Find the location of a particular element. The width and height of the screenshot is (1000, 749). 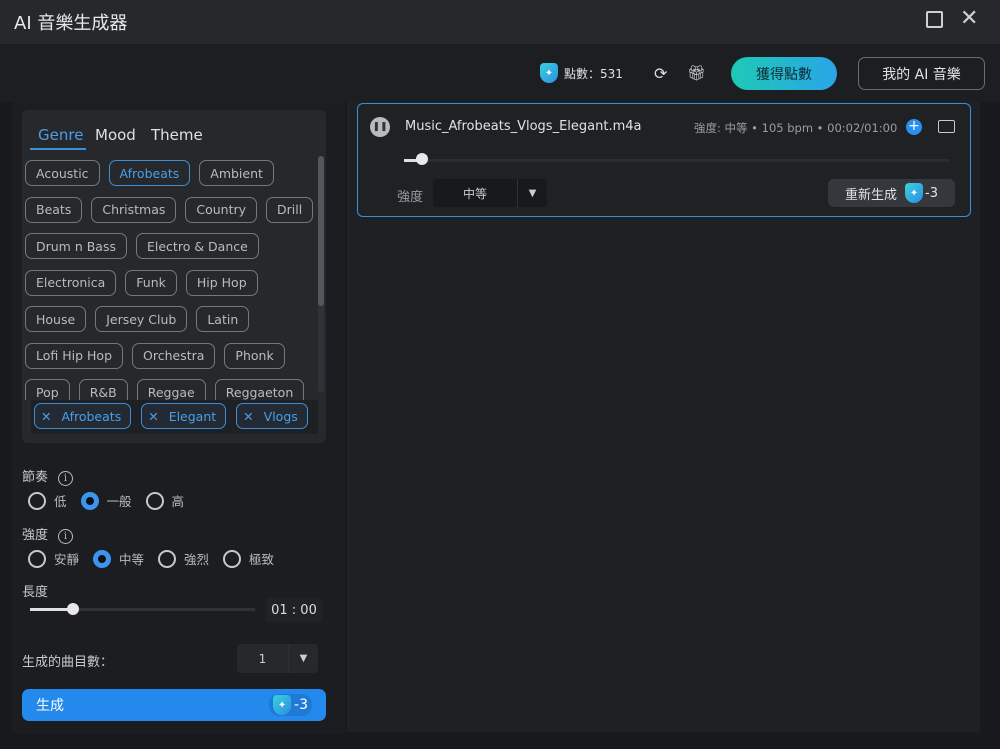

chip-label: Afrobeats is located at coordinates (91, 416).